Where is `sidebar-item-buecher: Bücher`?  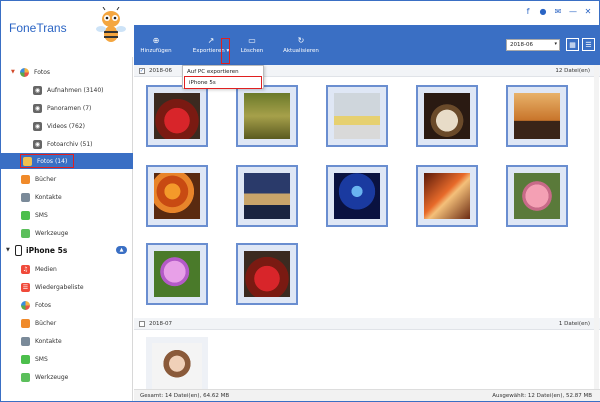
sidebar-item-buecher: Bücher is located at coordinates (67, 179).